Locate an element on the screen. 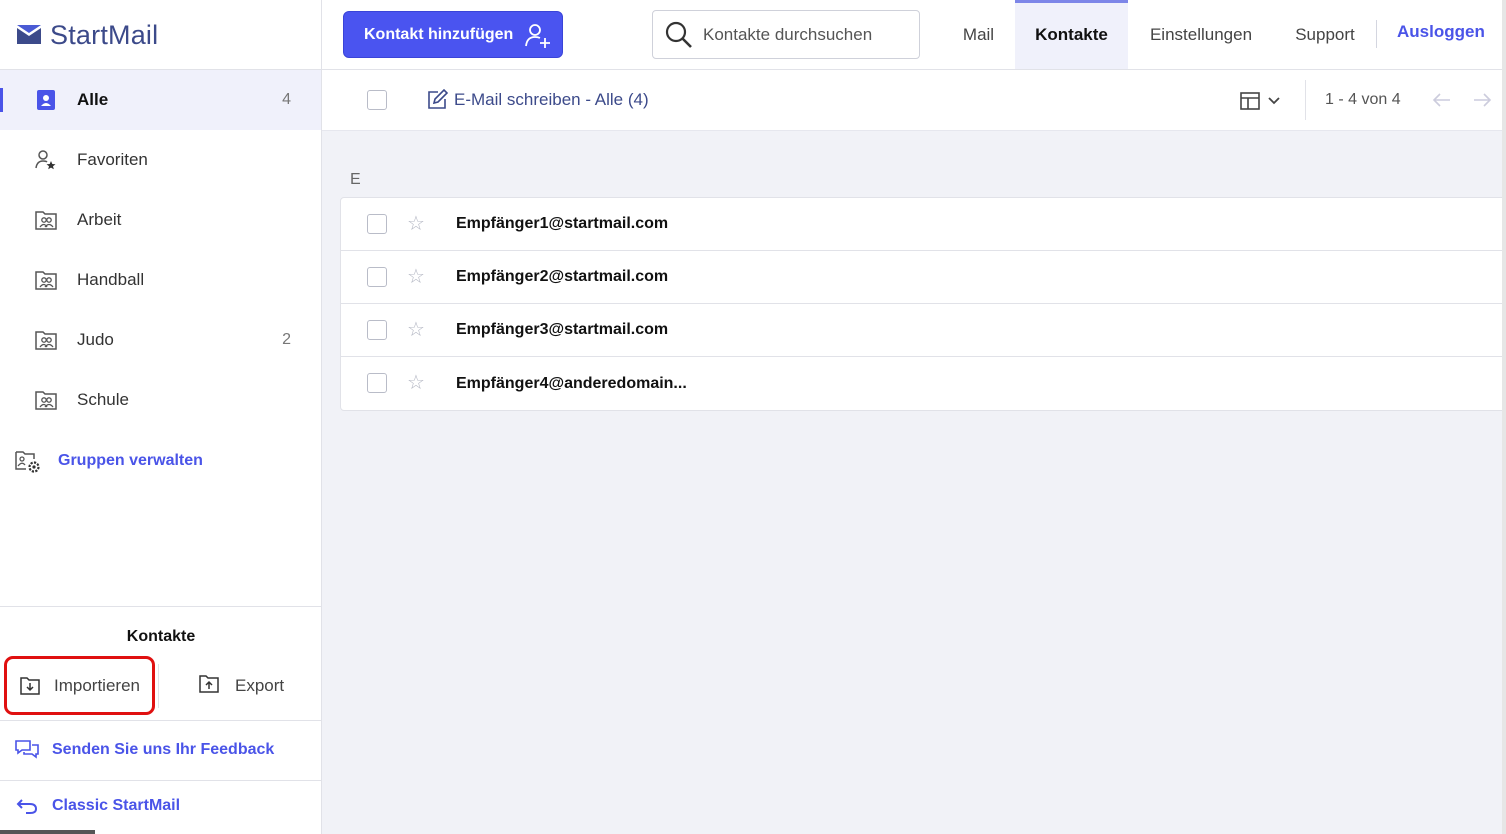  group-count: 2 is located at coordinates (286, 339).